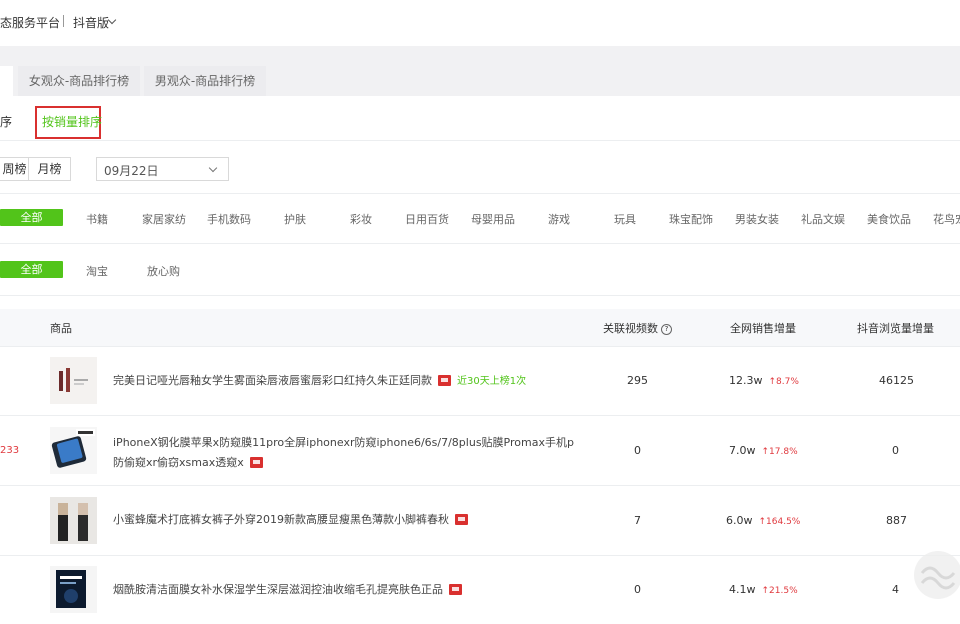  What do you see at coordinates (6, 81) in the screenshot?
I see `tab-active-stub` at bounding box center [6, 81].